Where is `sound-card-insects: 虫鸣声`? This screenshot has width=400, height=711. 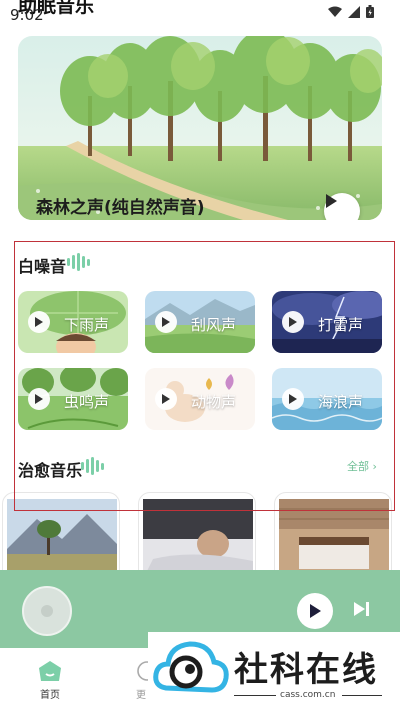 sound-card-insects: 虫鸣声 is located at coordinates (73, 399).